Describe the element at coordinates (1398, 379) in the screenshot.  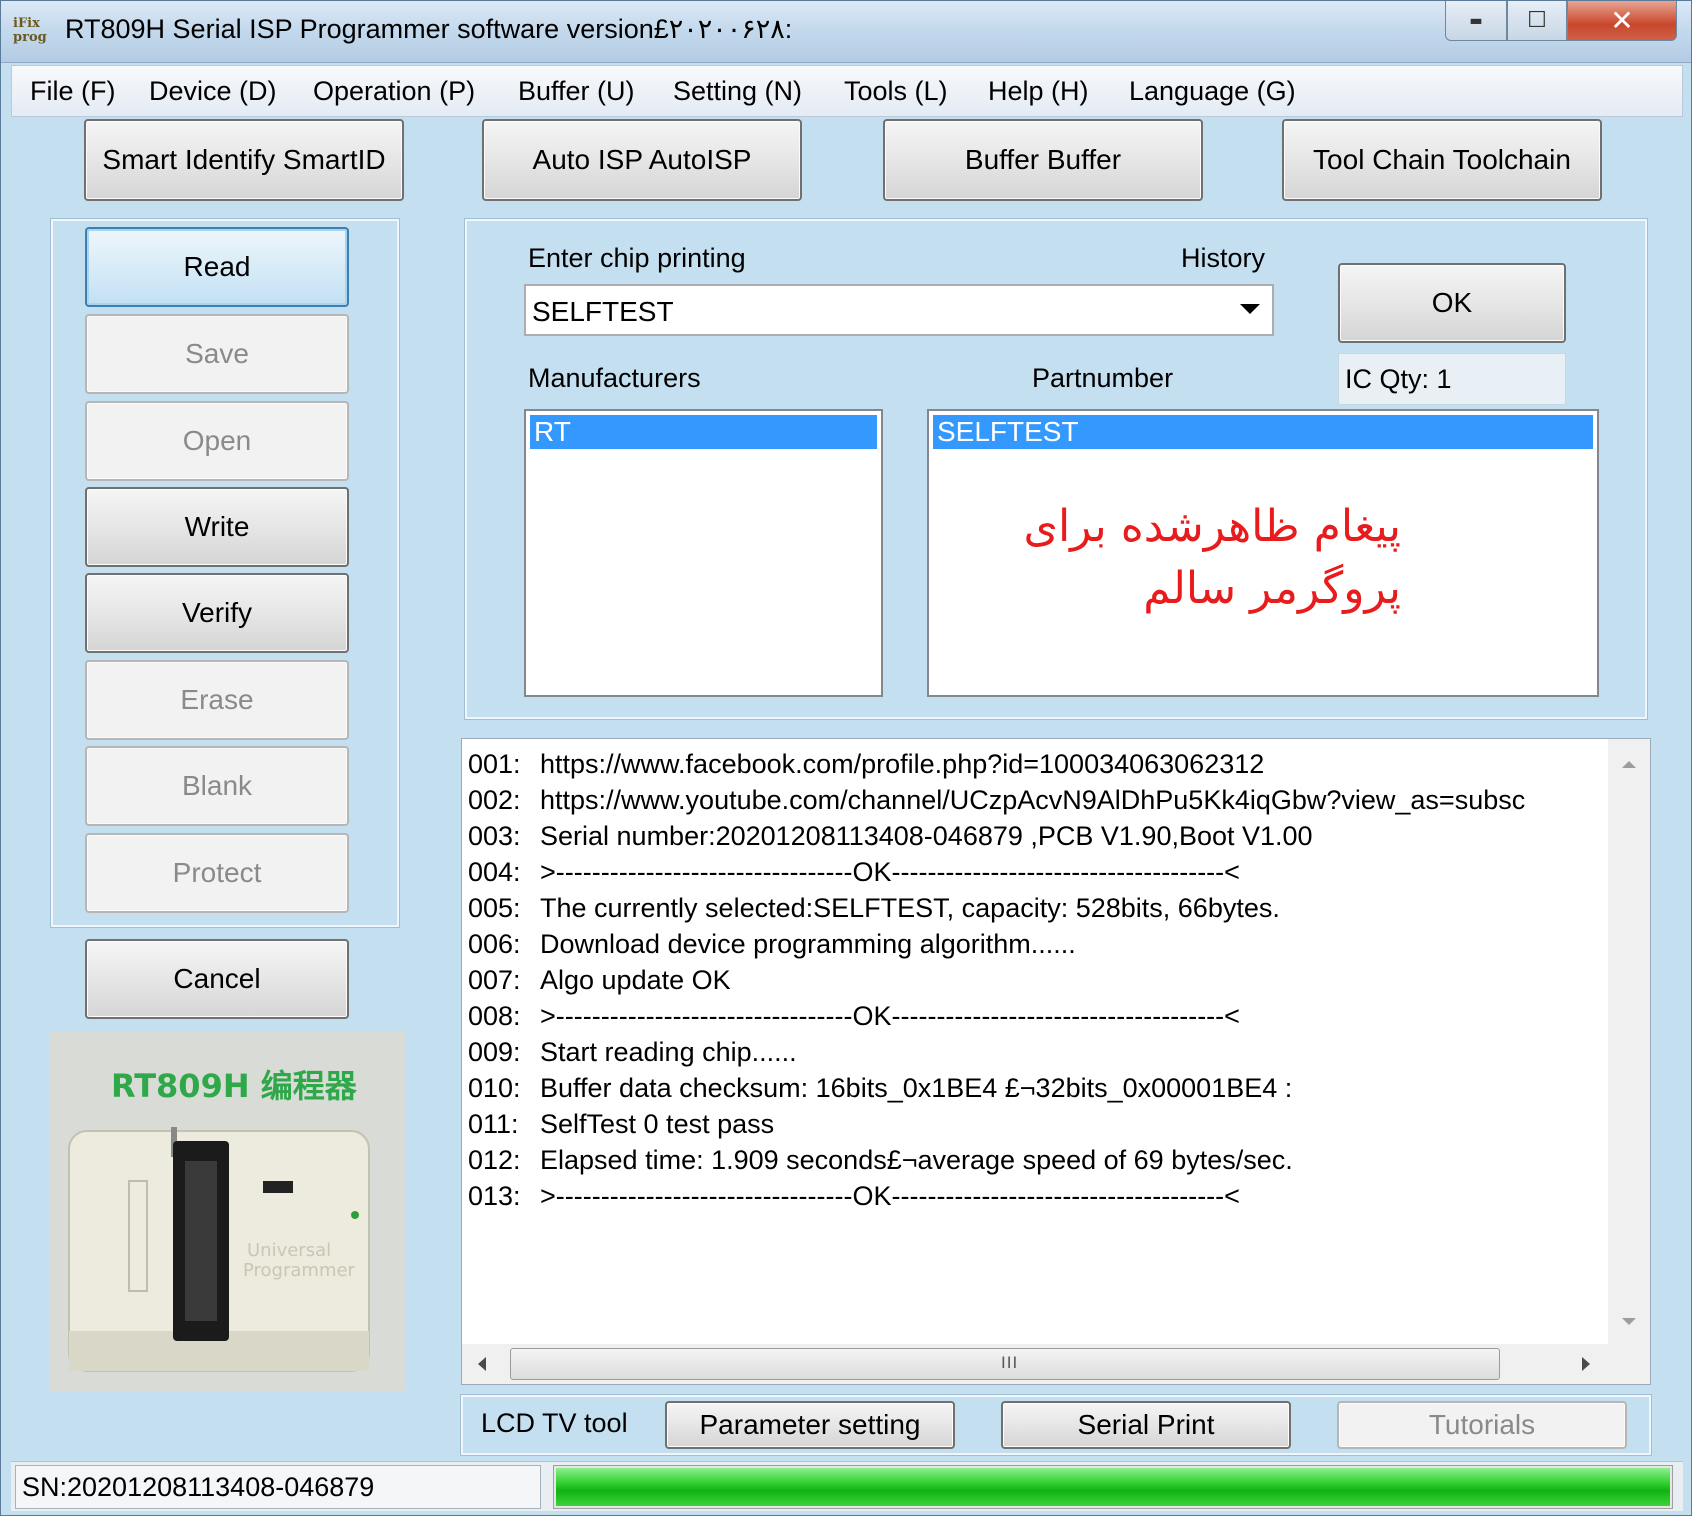
I see `ic-qty-text: IC Qty: 1` at that location.